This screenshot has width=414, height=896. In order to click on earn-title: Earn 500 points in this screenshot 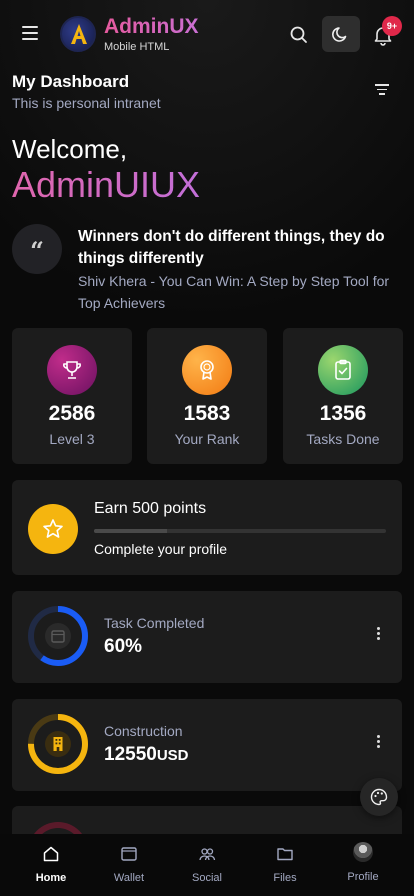, I will do `click(150, 508)`.